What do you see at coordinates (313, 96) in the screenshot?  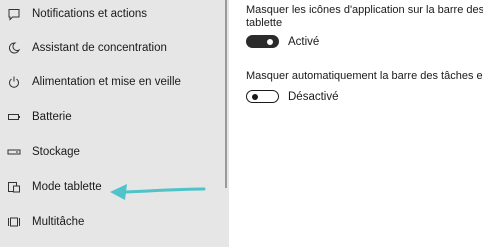 I see `toggle-state-label: Désactivé` at bounding box center [313, 96].